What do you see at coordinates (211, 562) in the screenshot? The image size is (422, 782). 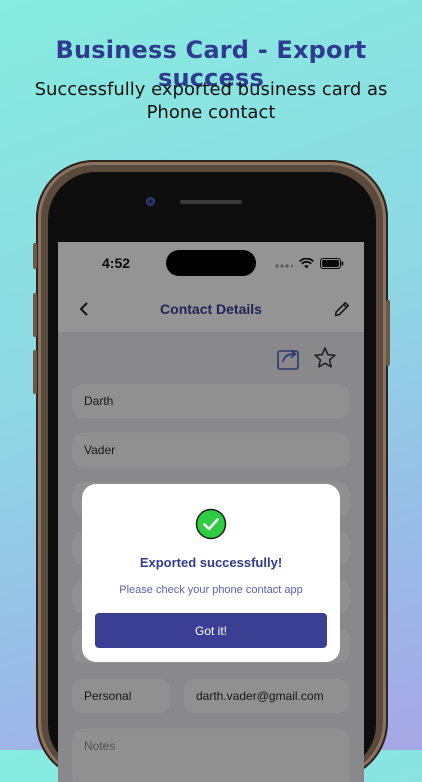 I see `dialog-title: Exported successfully!` at bounding box center [211, 562].